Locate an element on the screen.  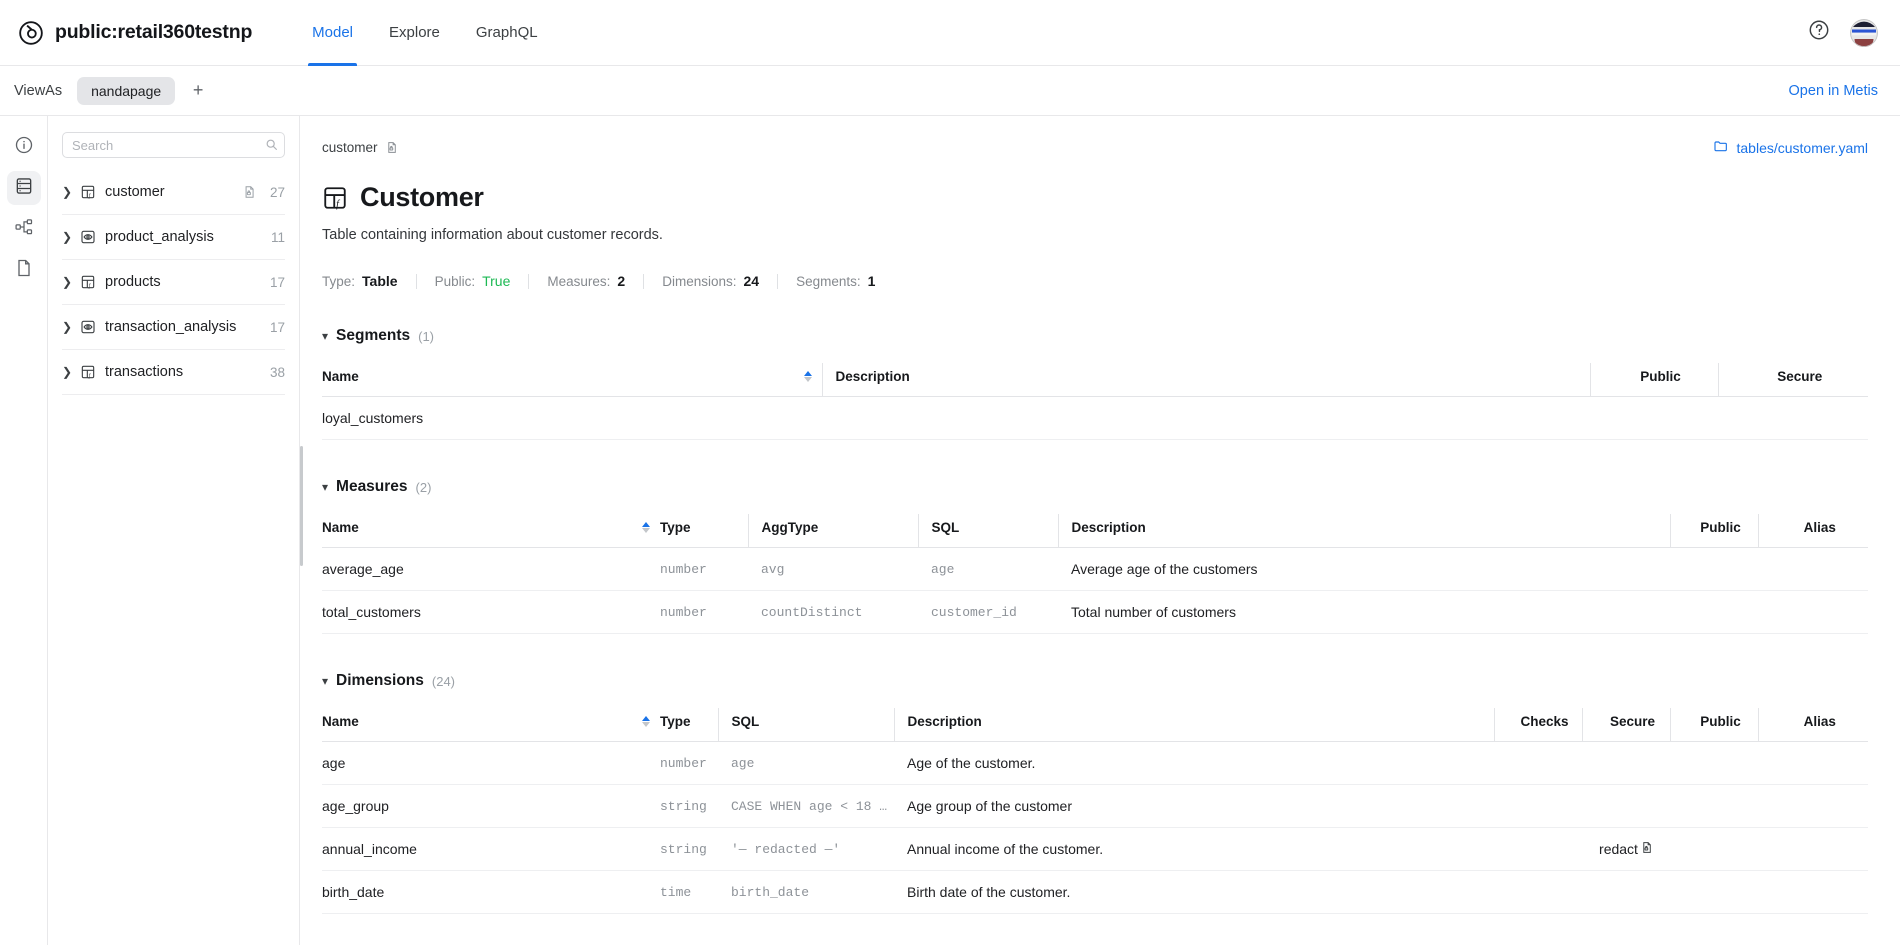
column-header-checks: Checks is located at coordinates (1537, 725).